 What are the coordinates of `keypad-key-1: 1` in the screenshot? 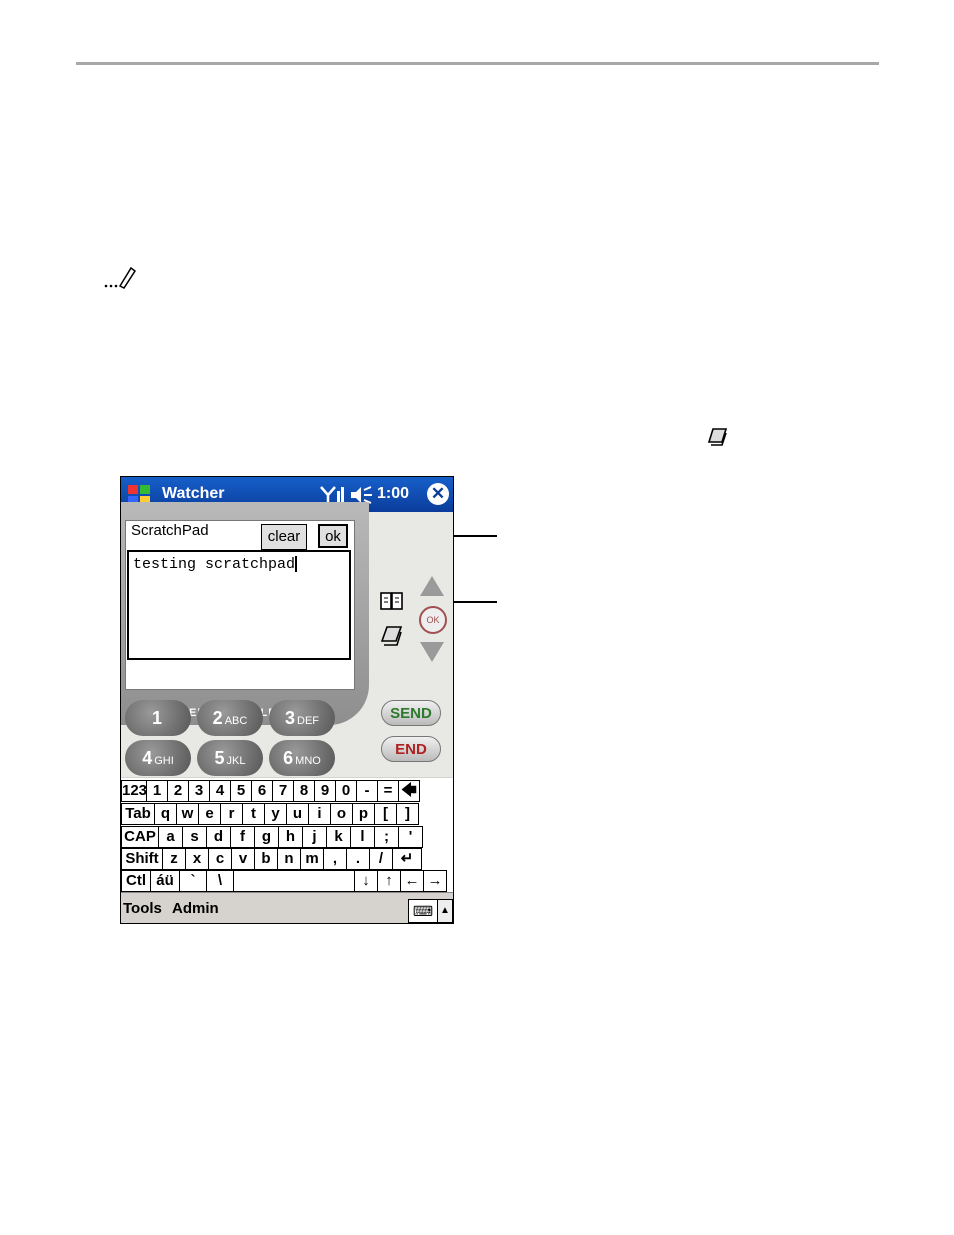 It's located at (158, 718).